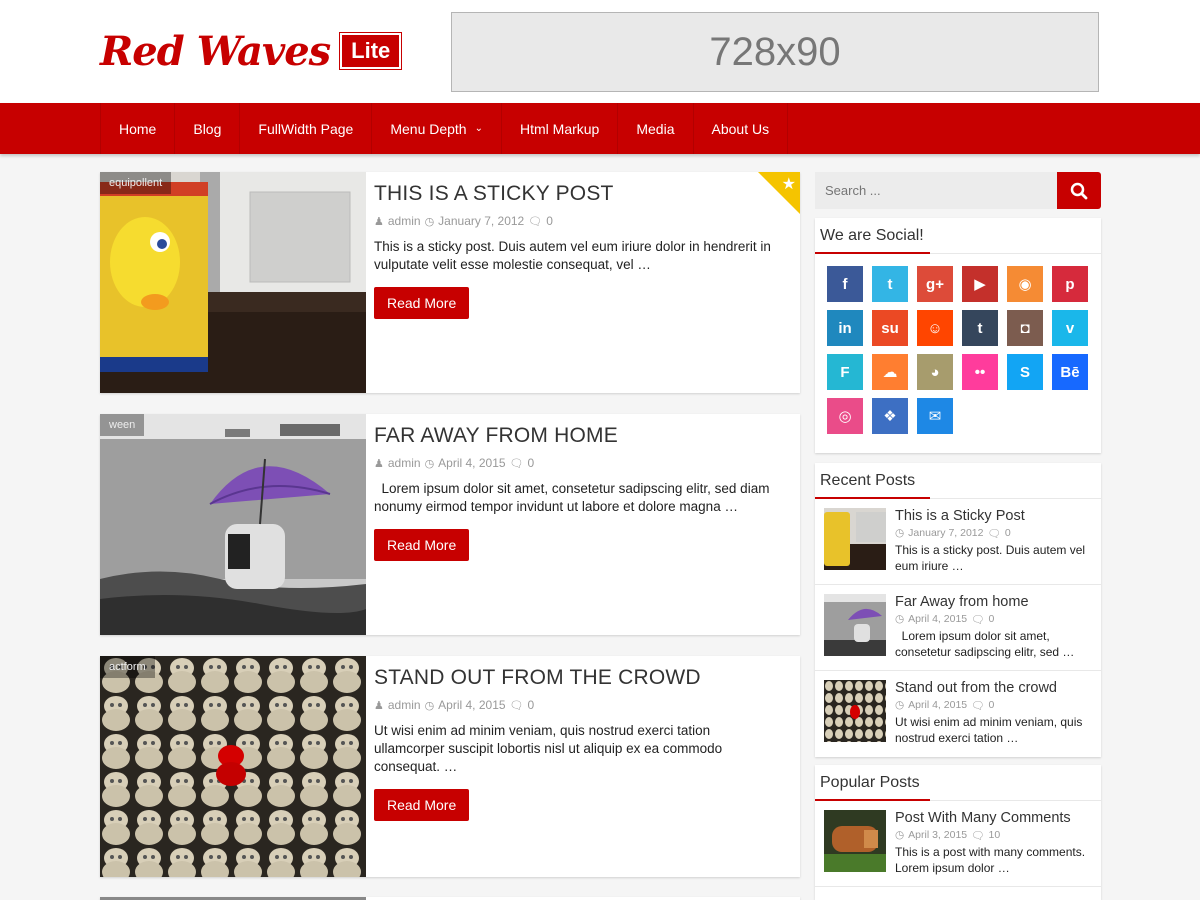 The height and width of the screenshot is (900, 1200). Describe the element at coordinates (579, 194) in the screenshot. I see `post-title: THIS IS A STICKY POST` at that location.